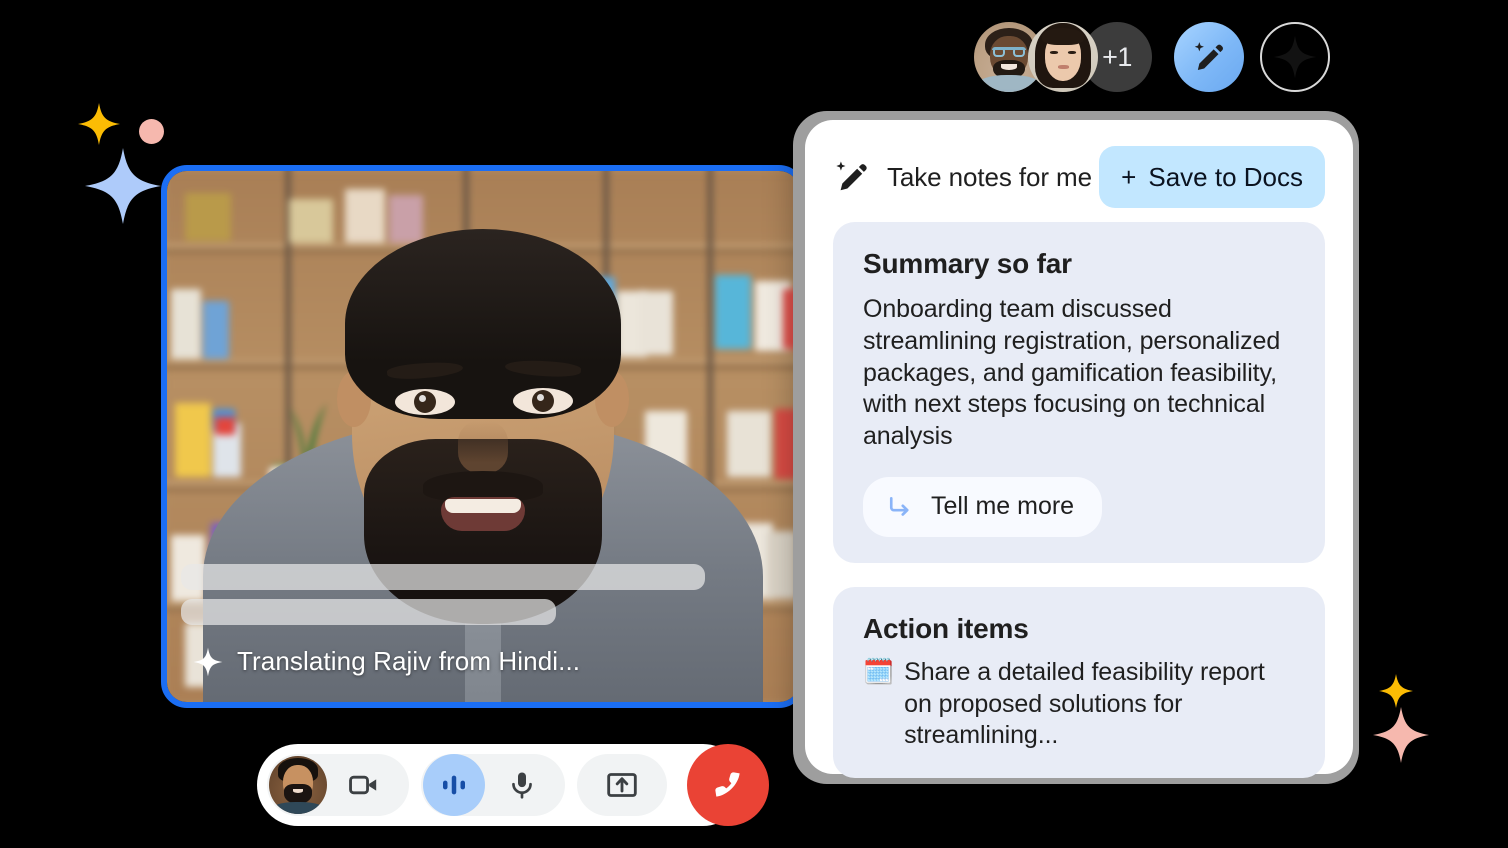 This screenshot has height=848, width=1508. Describe the element at coordinates (1401, 735) in the screenshot. I see `sparkle-pink-icon` at that location.